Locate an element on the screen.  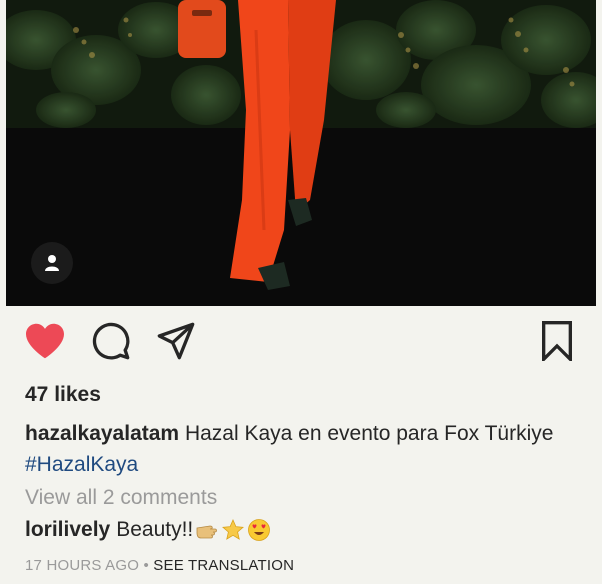
tagged-users-button is located at coordinates (52, 263).